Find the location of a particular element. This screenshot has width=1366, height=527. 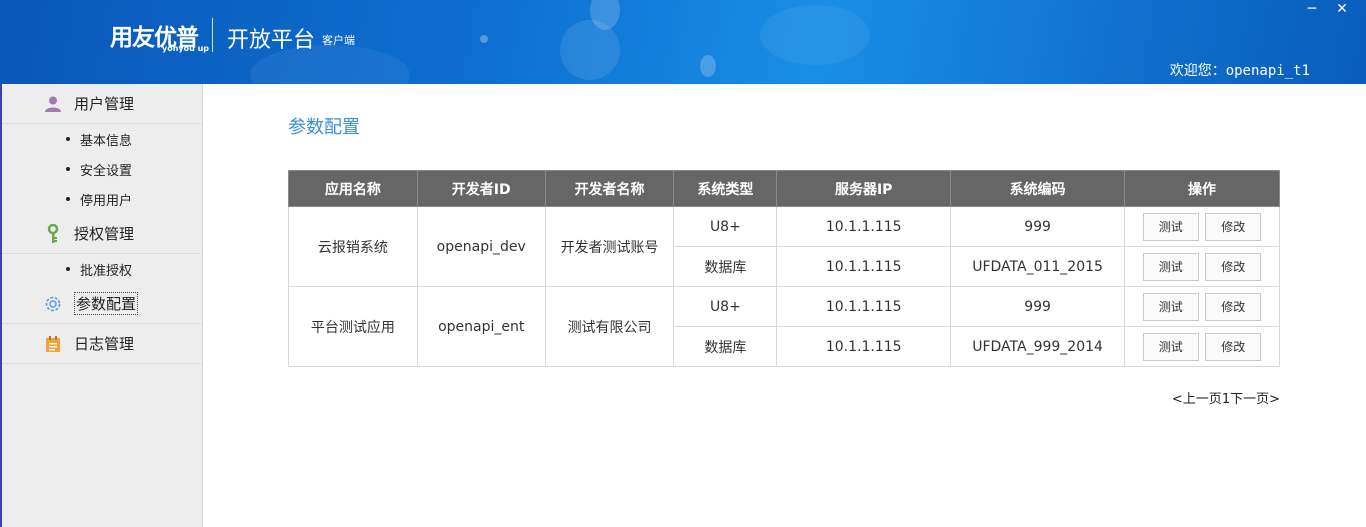

sidebar-group-params: 参数配置 is located at coordinates (102, 304).